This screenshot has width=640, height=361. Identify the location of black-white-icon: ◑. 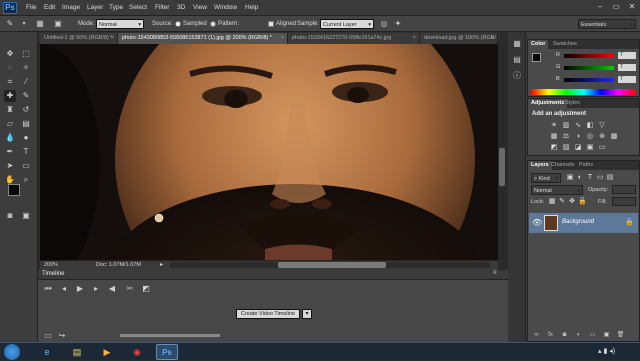
(578, 137).